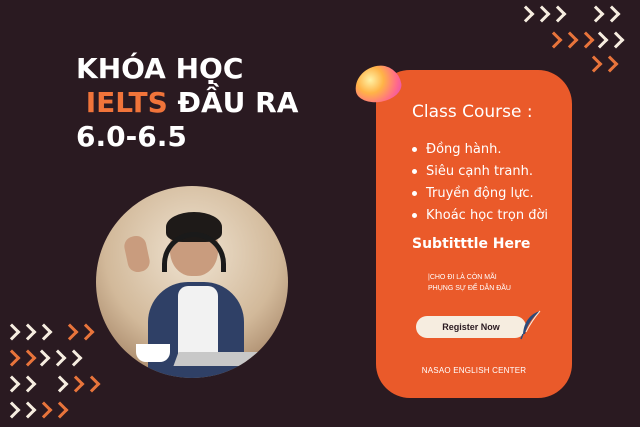  I want to click on list-item: Khoác học trọn đời, so click(480, 215).